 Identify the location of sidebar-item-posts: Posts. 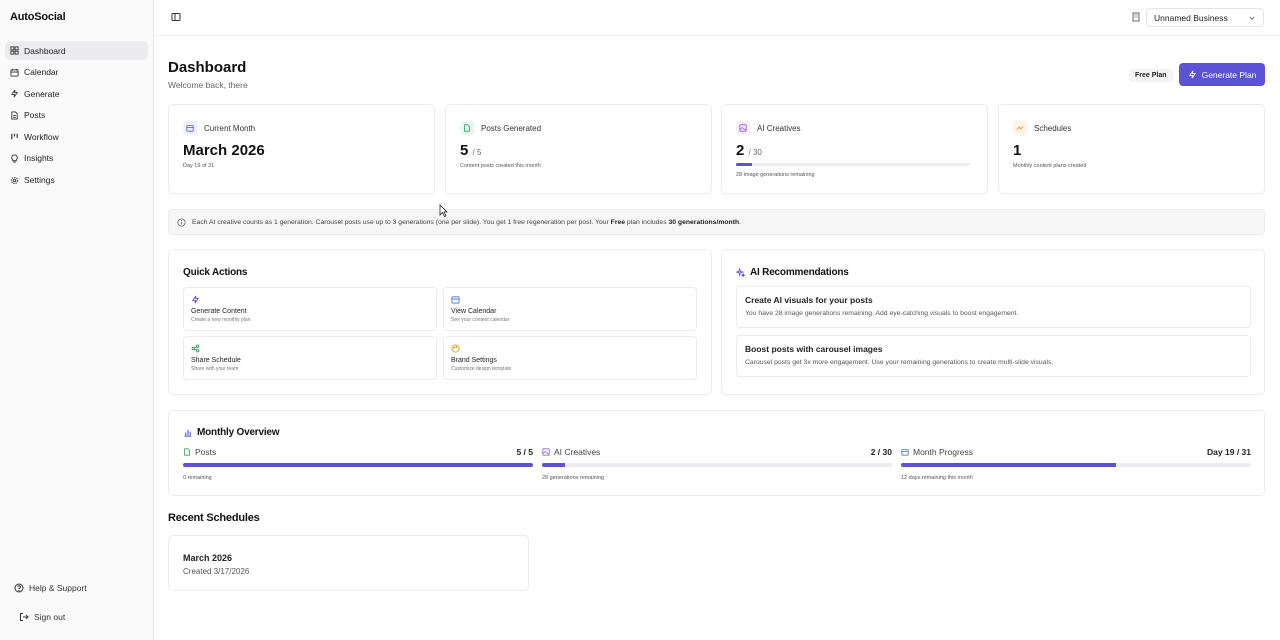
(76, 115).